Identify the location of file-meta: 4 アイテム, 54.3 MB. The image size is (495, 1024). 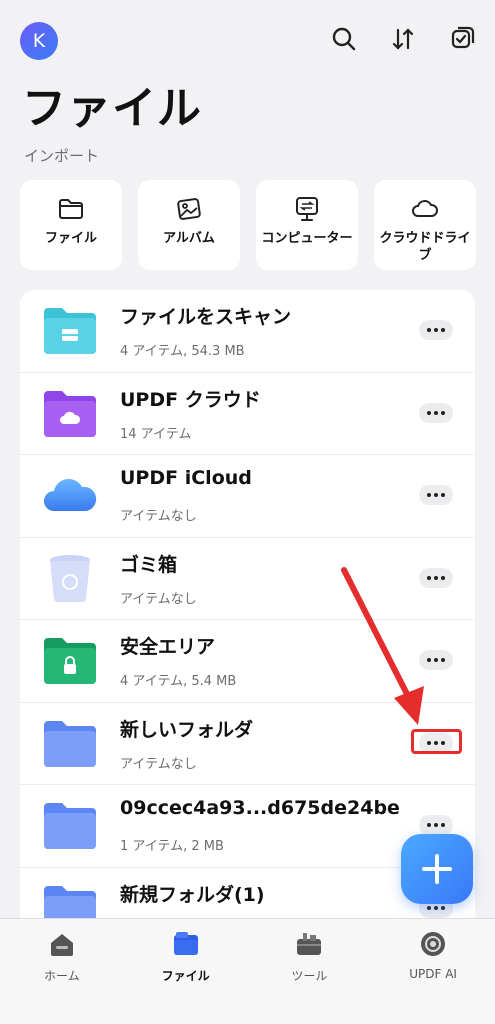
(182, 351).